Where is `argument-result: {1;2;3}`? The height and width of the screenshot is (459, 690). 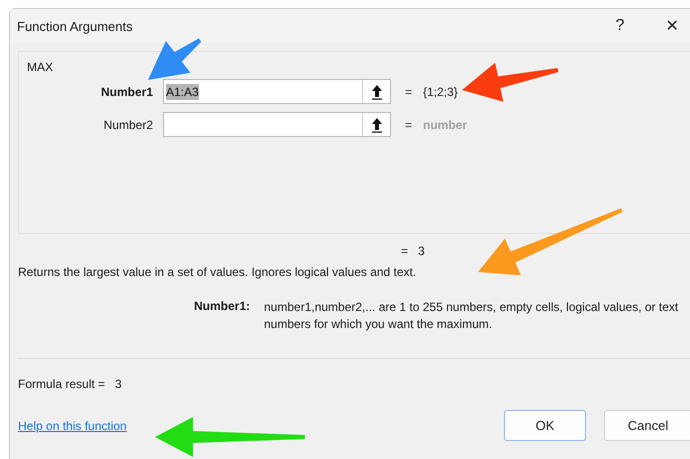 argument-result: {1;2;3} is located at coordinates (440, 91).